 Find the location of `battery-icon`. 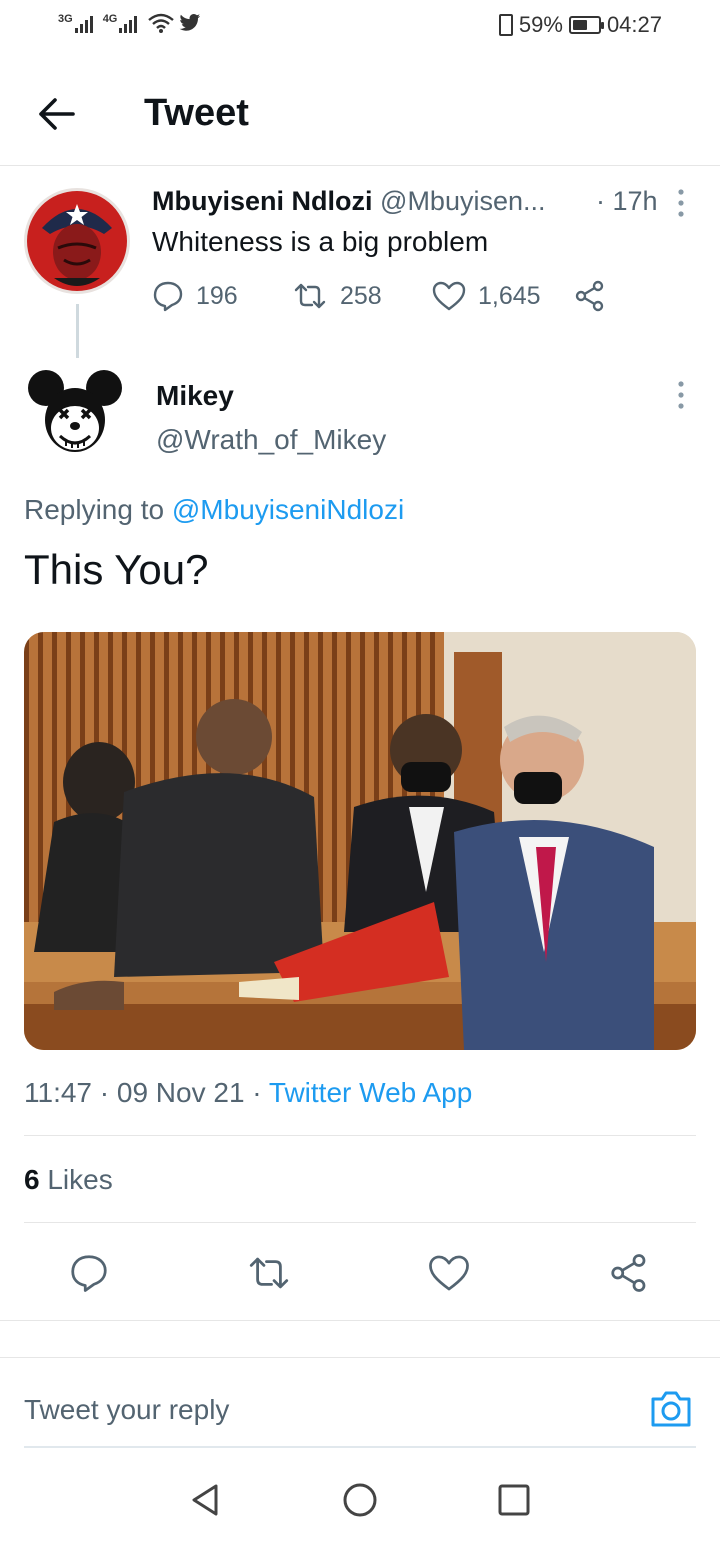

battery-icon is located at coordinates (586, 25).